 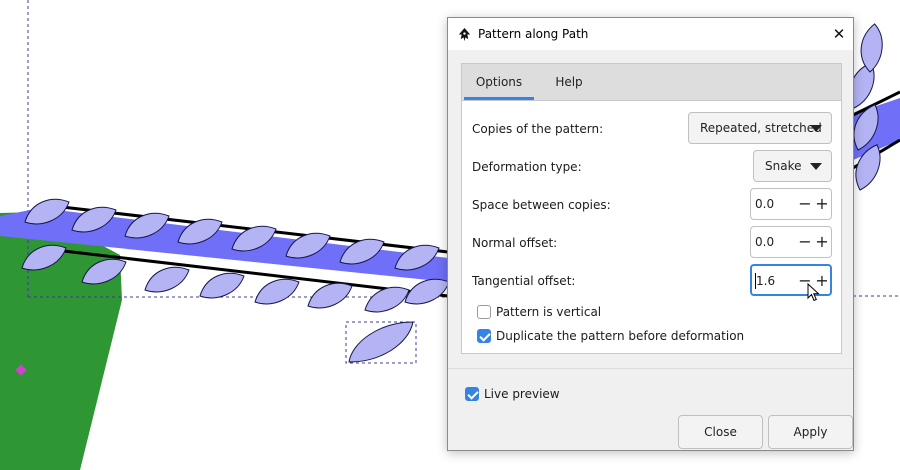 I want to click on dialog-title: Pattern along Path, so click(x=533, y=34).